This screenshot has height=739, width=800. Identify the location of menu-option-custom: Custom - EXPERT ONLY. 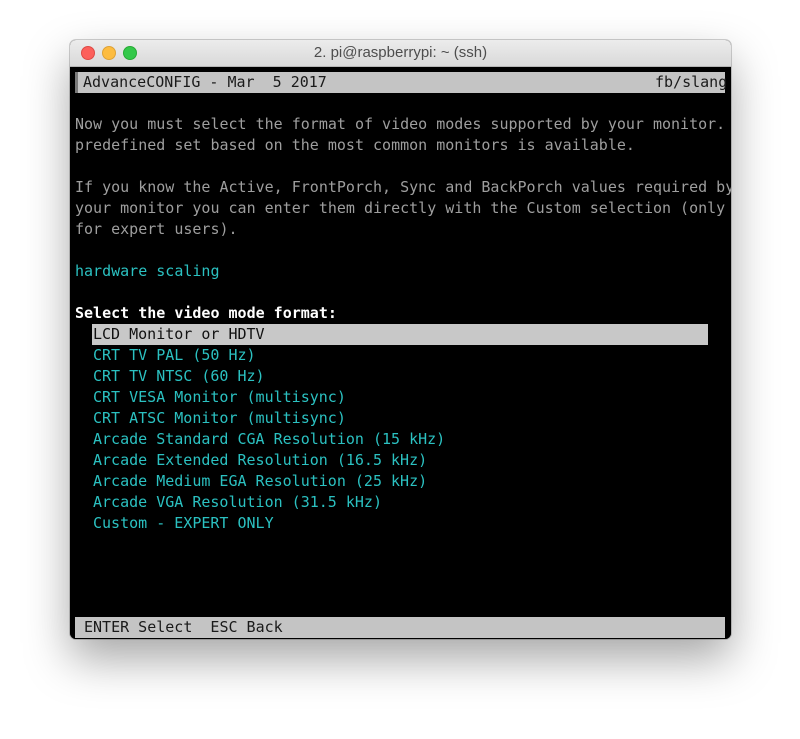
(400, 523).